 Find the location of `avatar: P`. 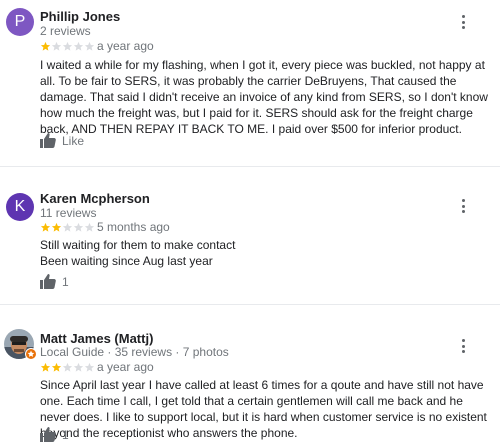

avatar: P is located at coordinates (20, 22).